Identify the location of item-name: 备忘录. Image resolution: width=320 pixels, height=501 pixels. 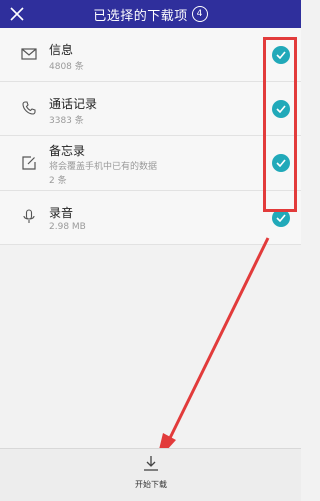
(67, 151).